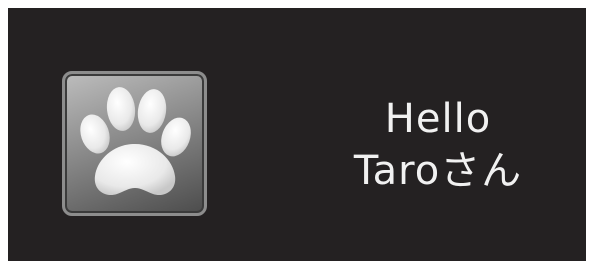 The width and height of the screenshot is (589, 275). Describe the element at coordinates (152, 111) in the screenshot. I see `paw-toe-inner-right` at that location.